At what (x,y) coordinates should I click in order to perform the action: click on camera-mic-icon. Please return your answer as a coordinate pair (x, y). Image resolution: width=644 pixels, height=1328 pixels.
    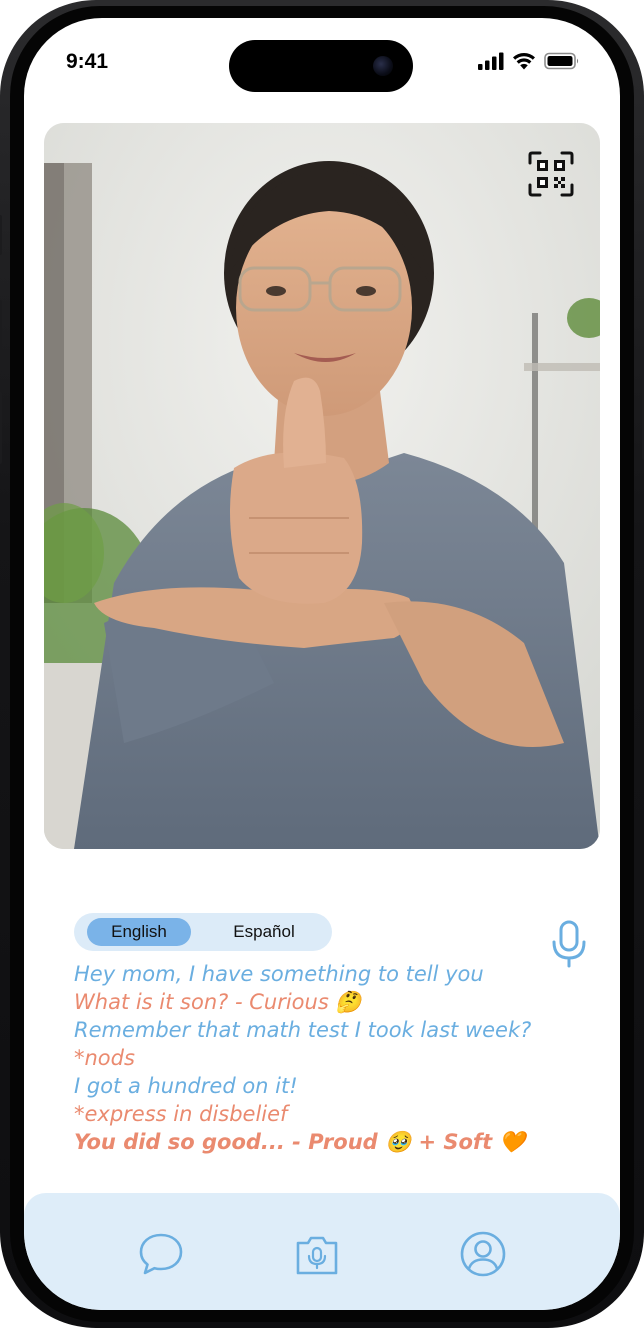
    Looking at the image, I should click on (317, 1255).